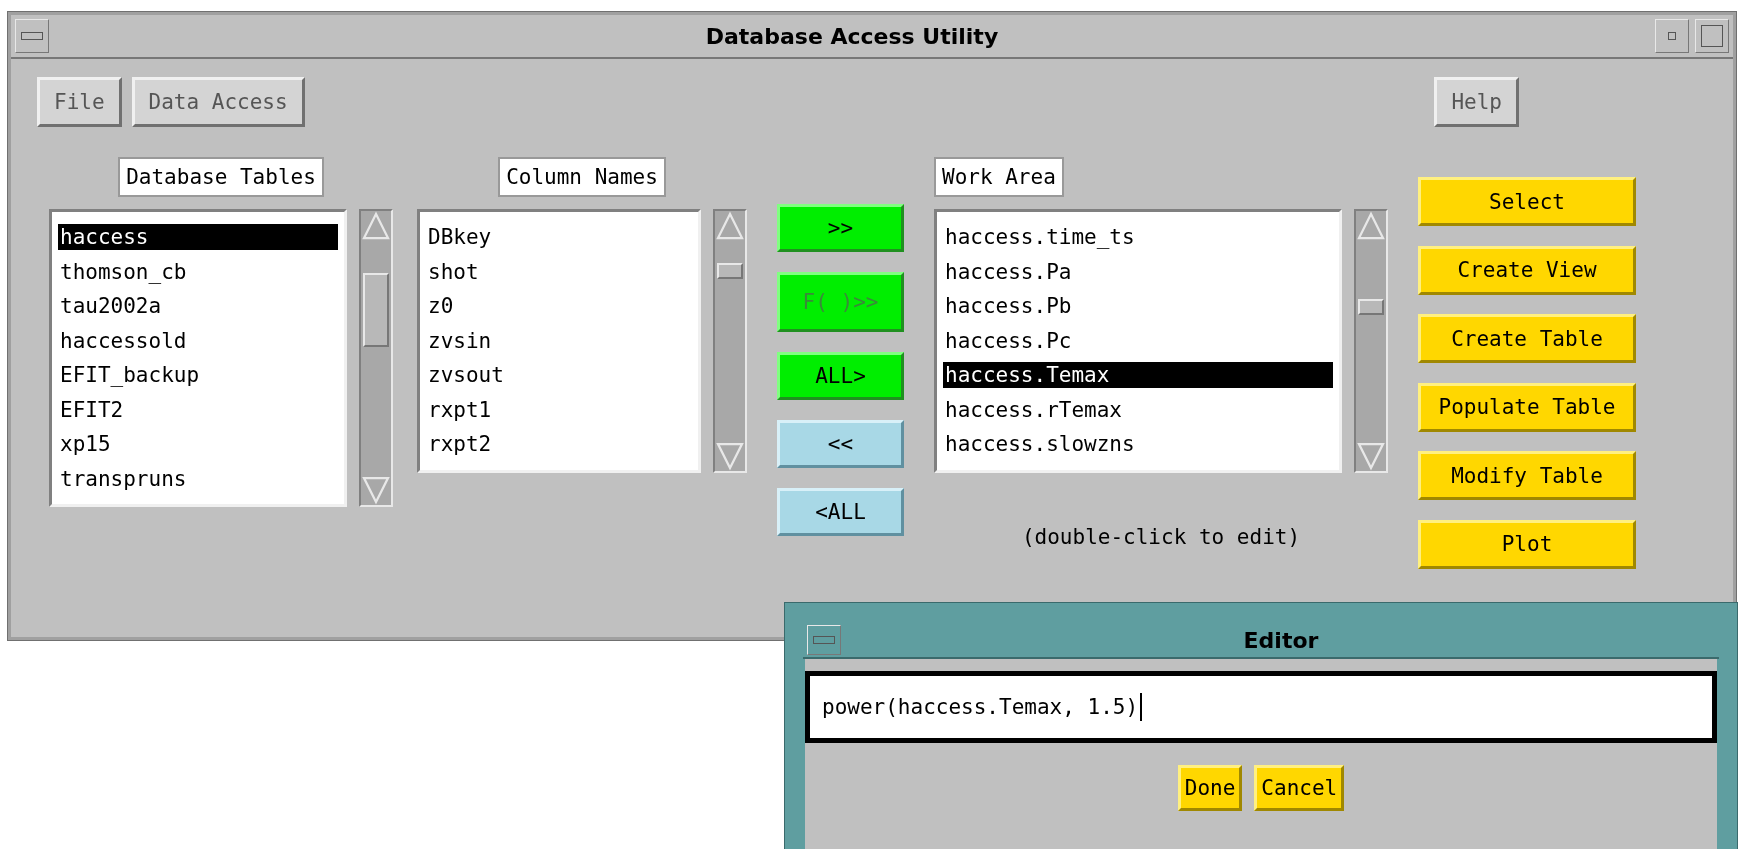  Describe the element at coordinates (559, 306) in the screenshot. I see `list-item: z0` at that location.